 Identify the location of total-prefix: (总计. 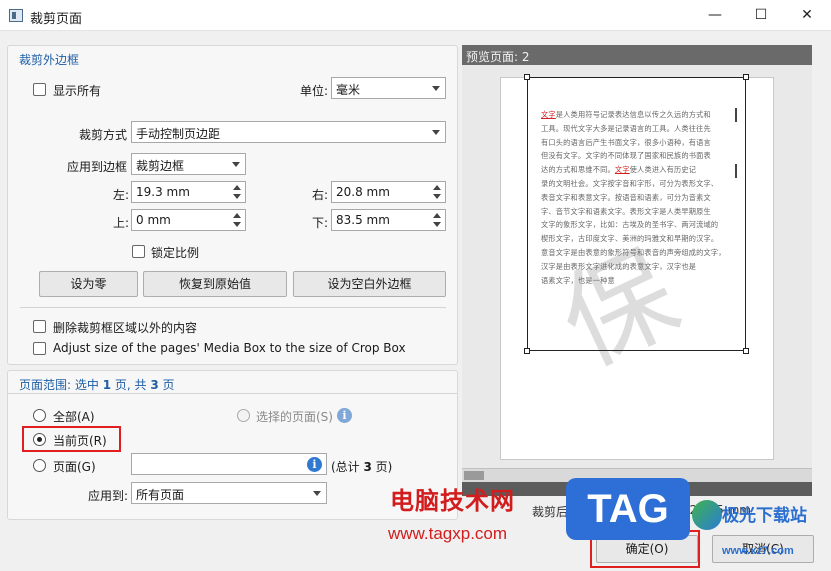
(347, 467).